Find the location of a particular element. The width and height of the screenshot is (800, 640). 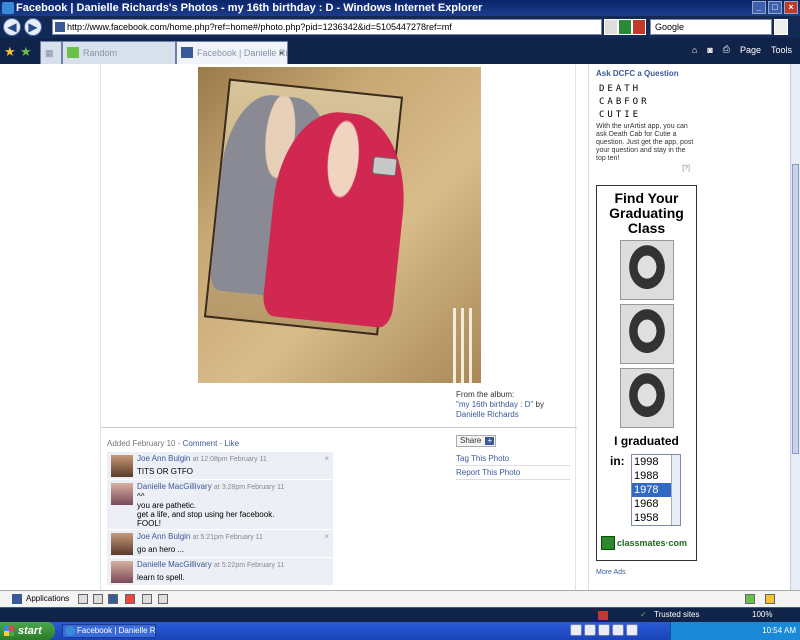

zoom-level: 100% is located at coordinates (762, 615).